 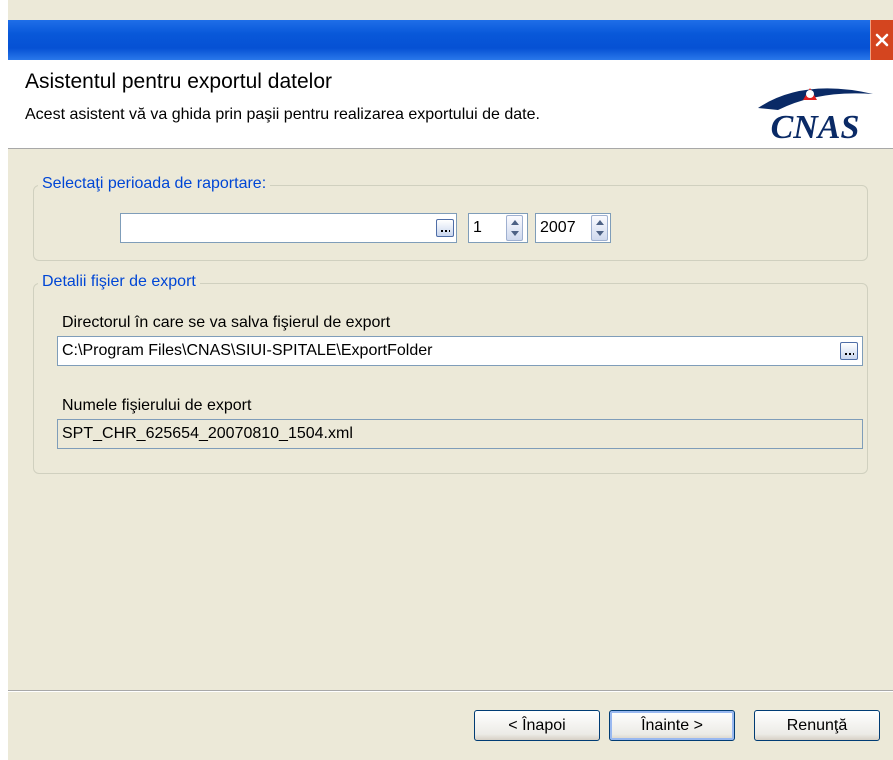 What do you see at coordinates (817, 725) in the screenshot?
I see `cancel-button: Renunţă` at bounding box center [817, 725].